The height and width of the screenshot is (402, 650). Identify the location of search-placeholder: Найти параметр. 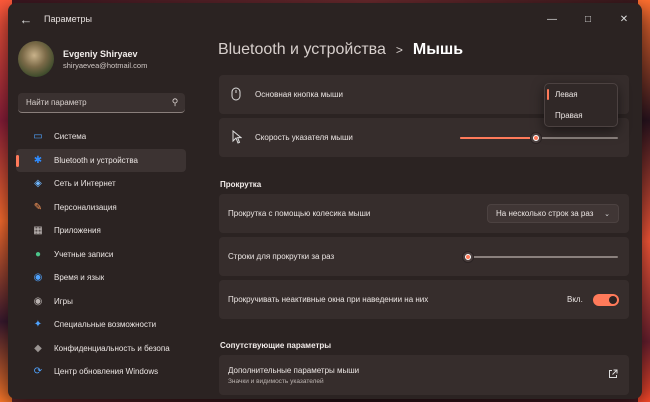
(56, 102).